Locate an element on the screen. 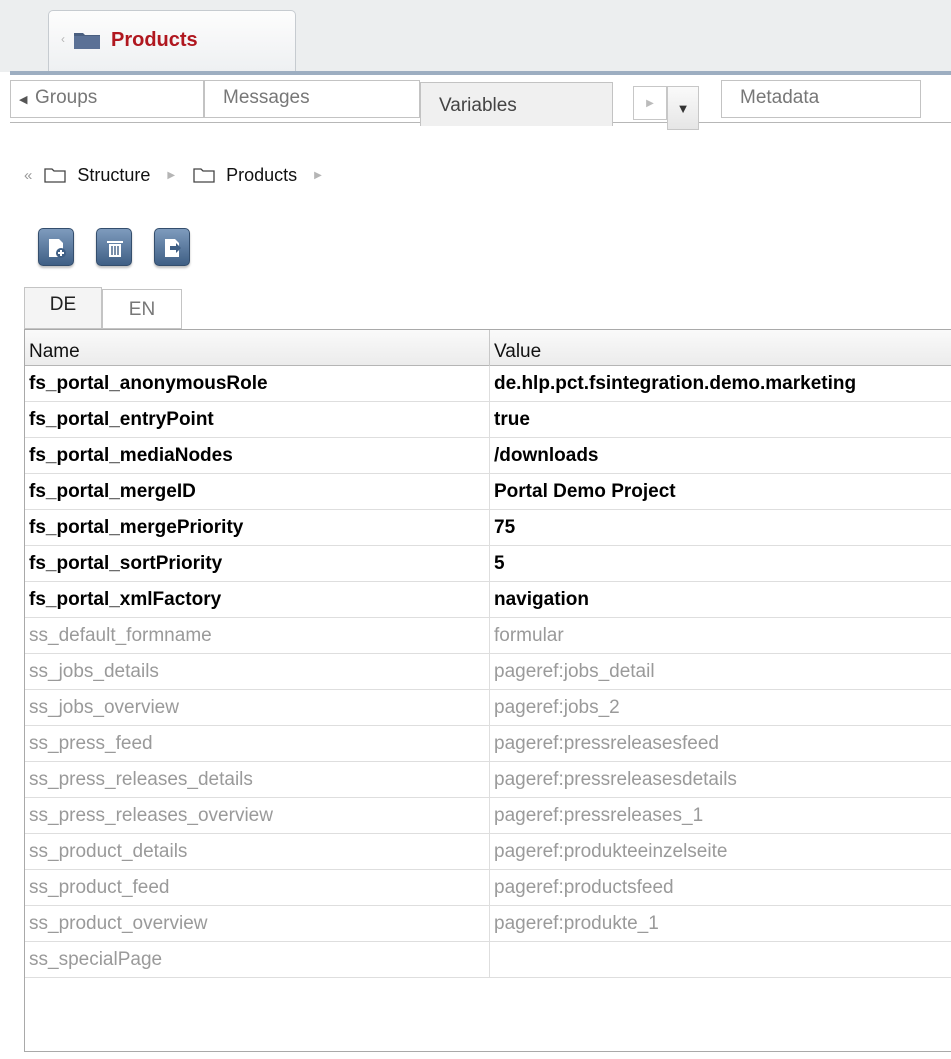  scroll-left-icon: ◀ is located at coordinates (23, 99).